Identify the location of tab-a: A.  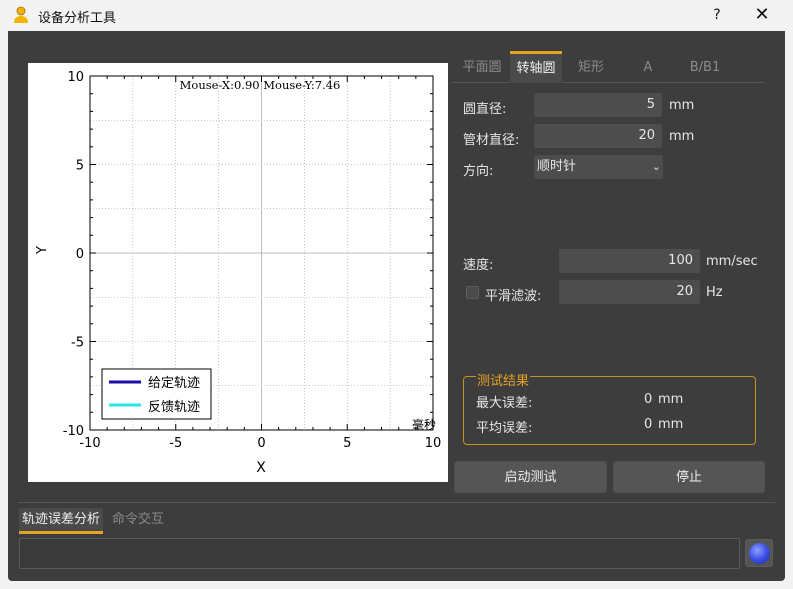
(648, 67).